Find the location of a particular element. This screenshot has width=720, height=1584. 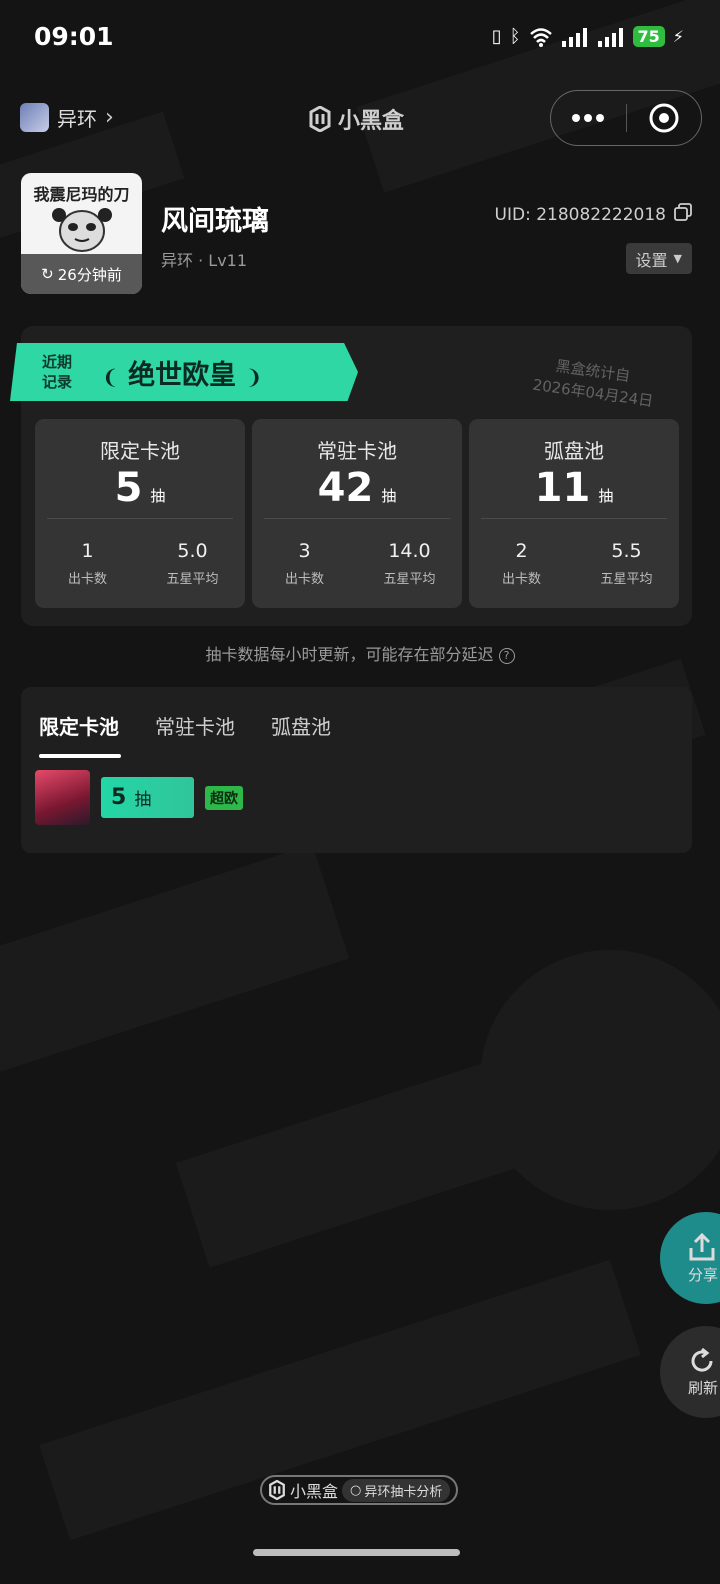

signal-icon is located at coordinates (574, 37).